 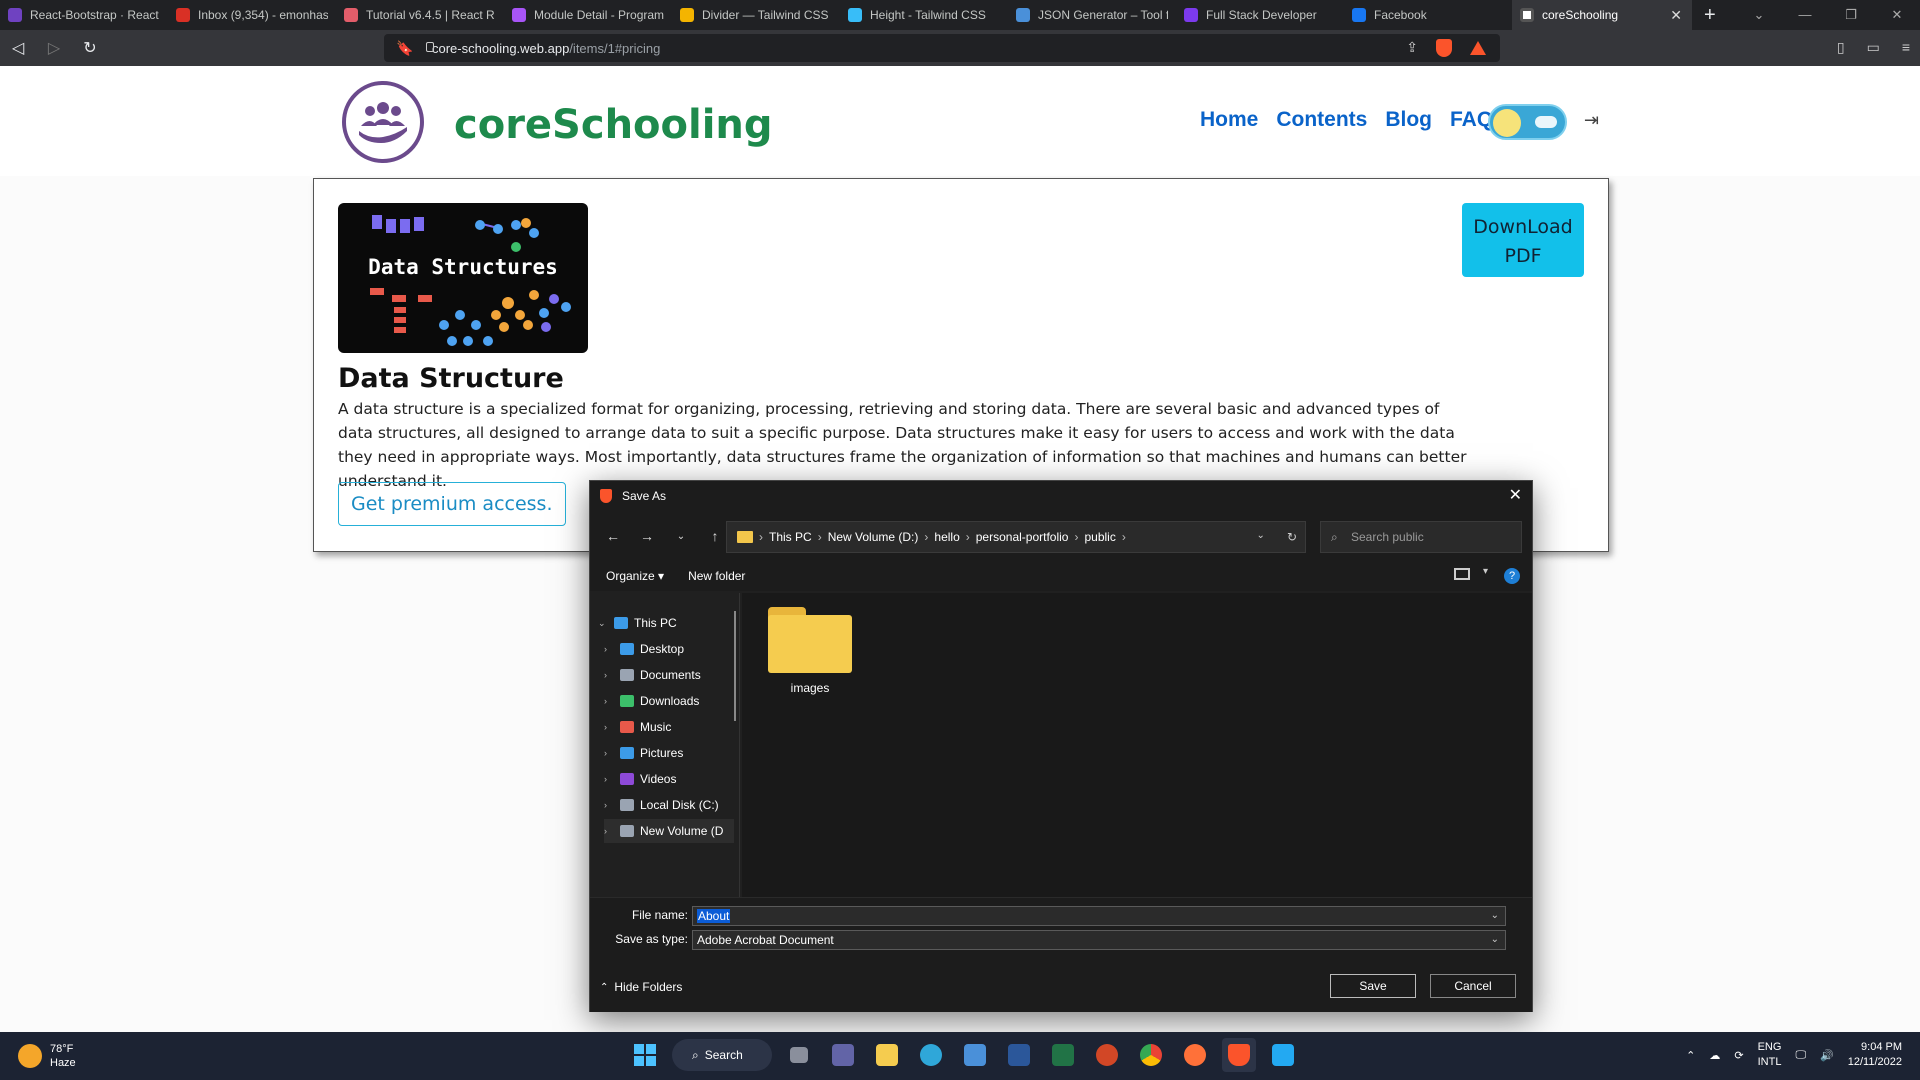 What do you see at coordinates (1292, 537) in the screenshot?
I see `refresh-icon: ↻` at bounding box center [1292, 537].